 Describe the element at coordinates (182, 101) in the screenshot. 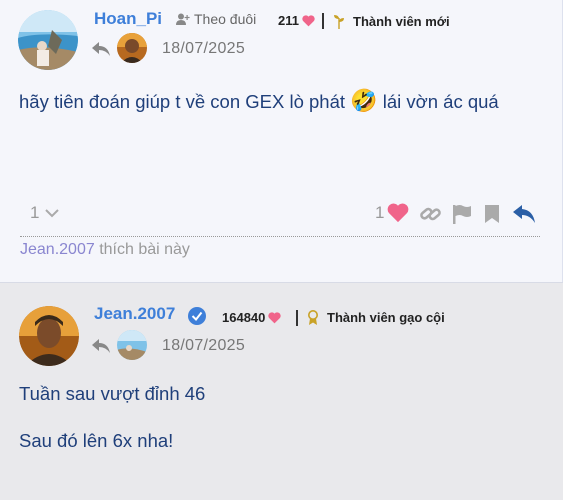

I see `post-body-text-1: hãy tiên đoán giúp t về con GEX lò phát` at that location.